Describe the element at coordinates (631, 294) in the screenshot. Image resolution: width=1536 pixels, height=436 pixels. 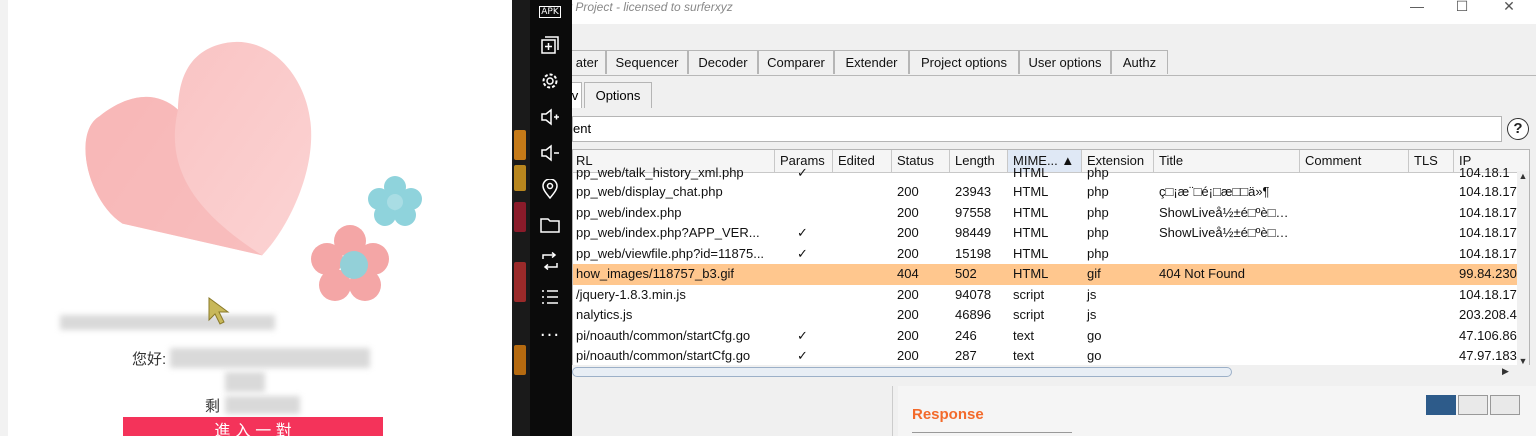
I see `cell-url: /jquery-1.8.3.min.js` at that location.